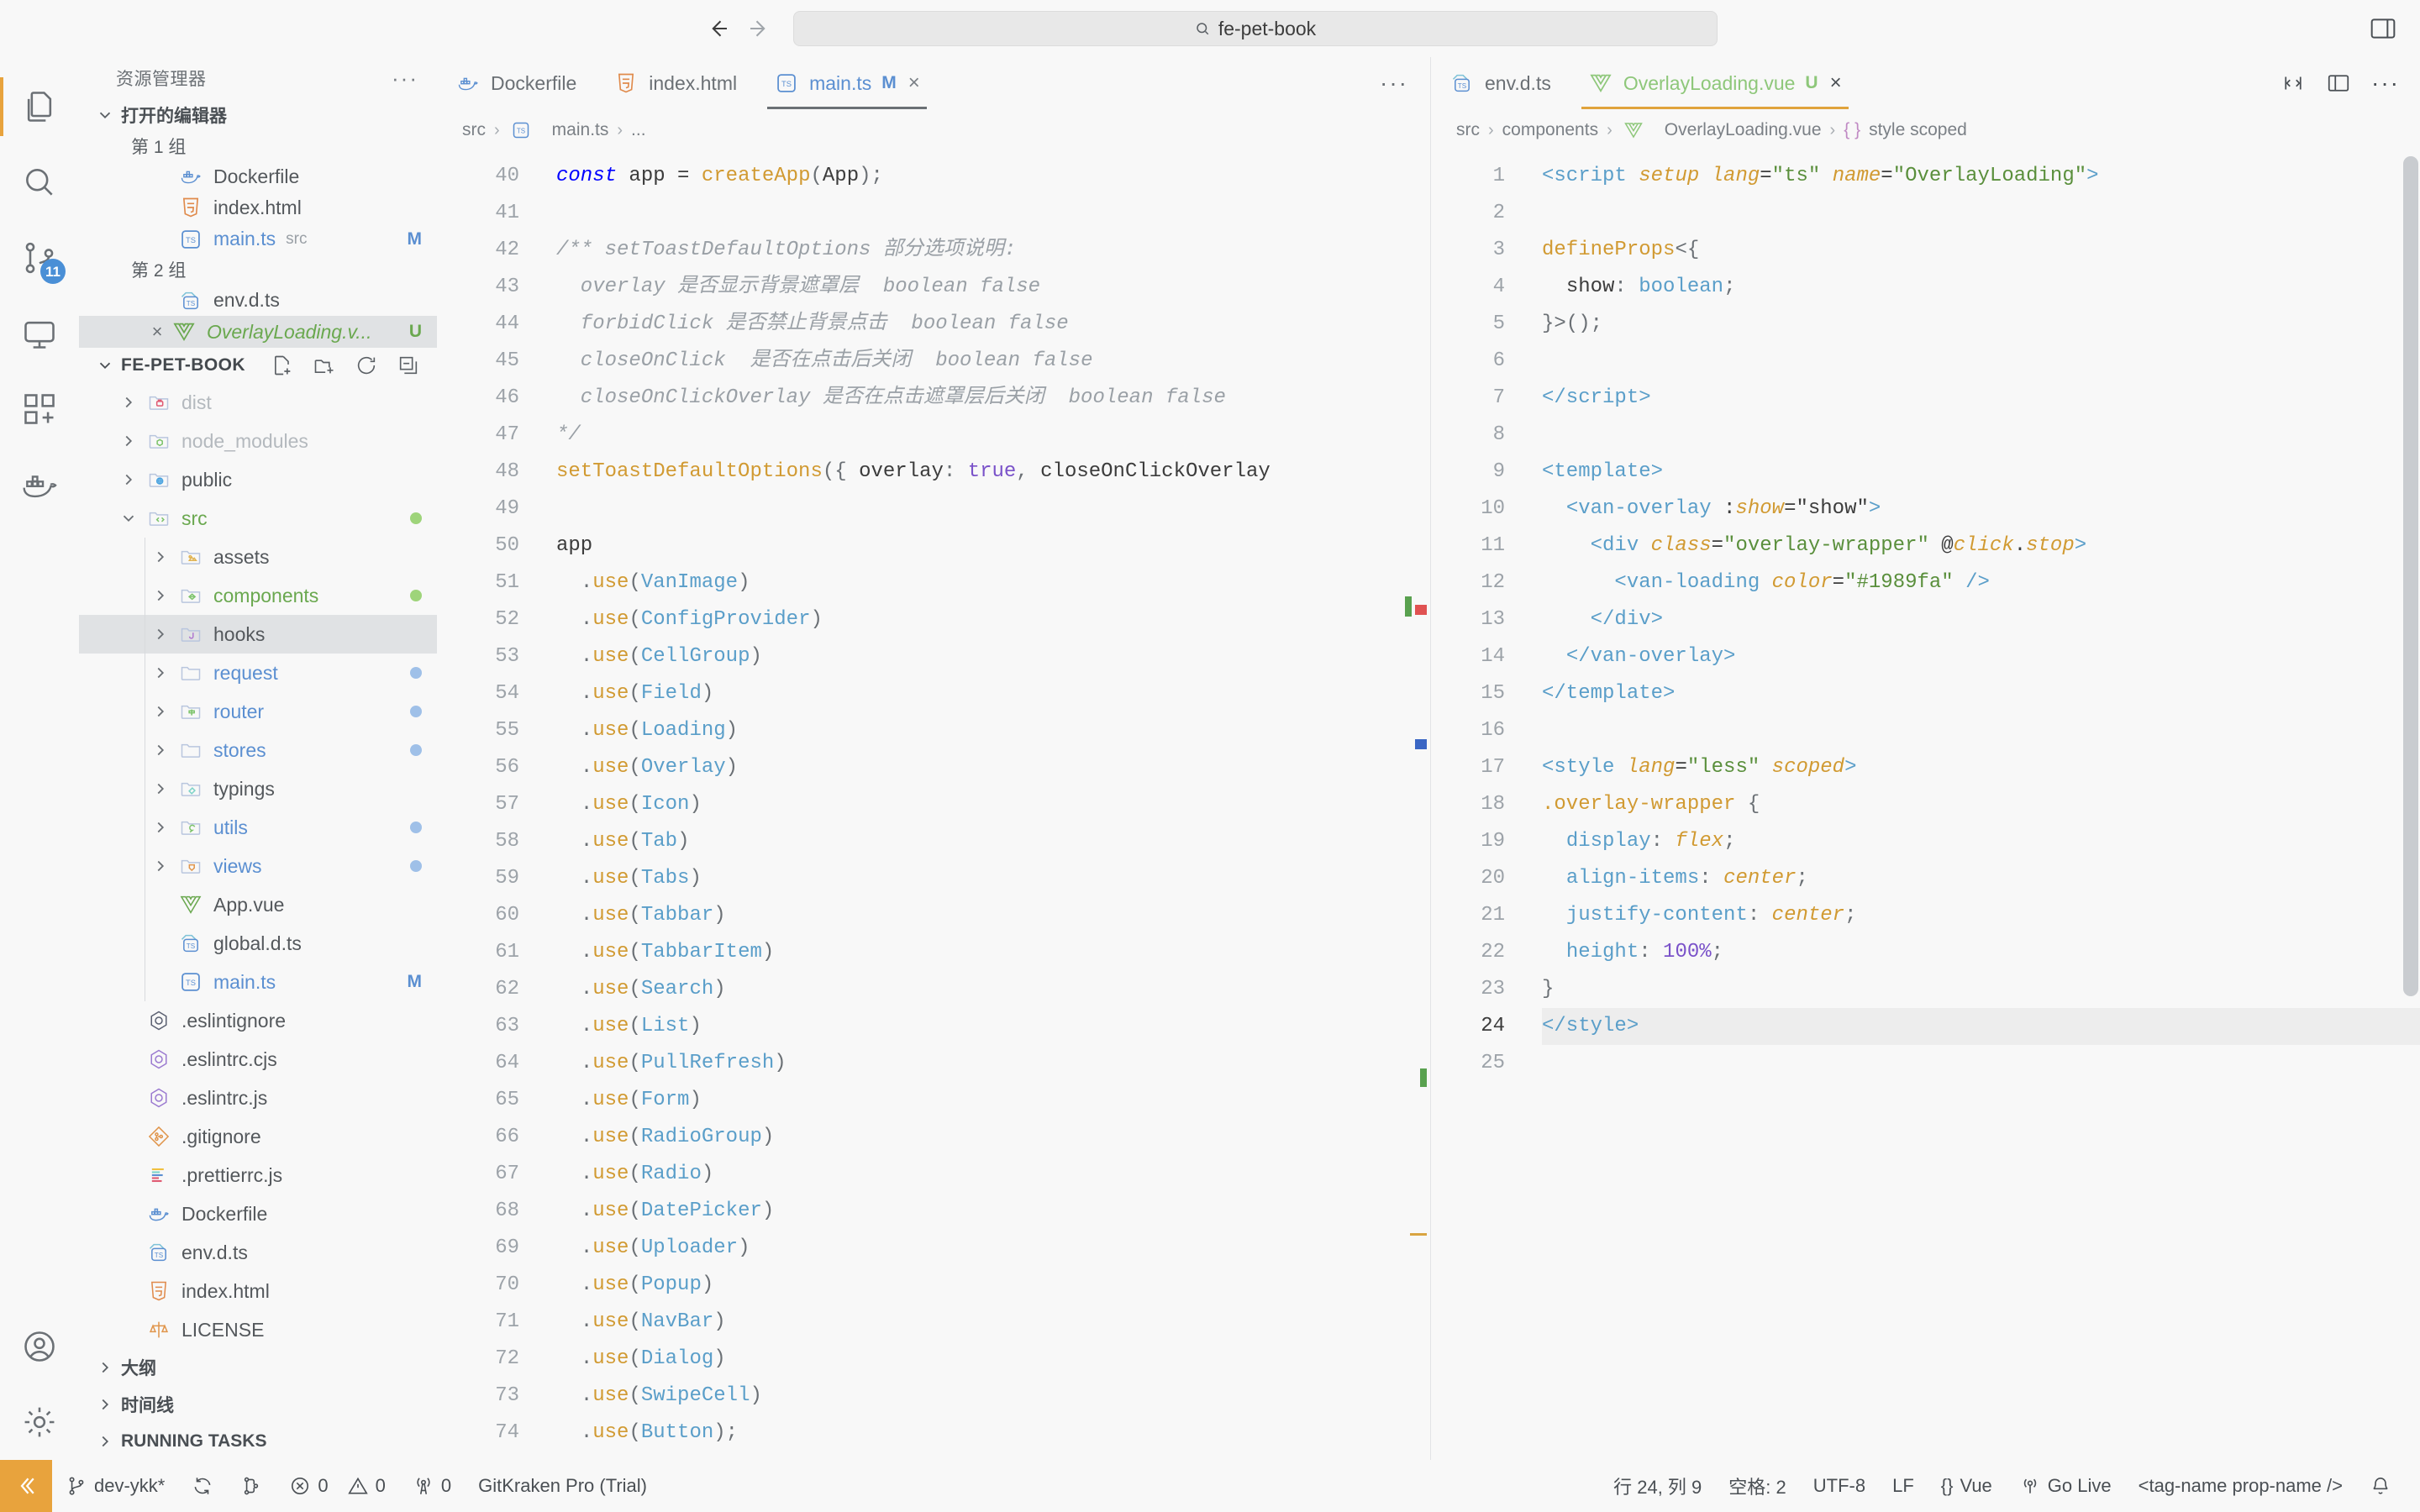 This screenshot has width=2420, height=1512. What do you see at coordinates (993, 1359) in the screenshot?
I see `code-line: .use(Dialog)` at bounding box center [993, 1359].